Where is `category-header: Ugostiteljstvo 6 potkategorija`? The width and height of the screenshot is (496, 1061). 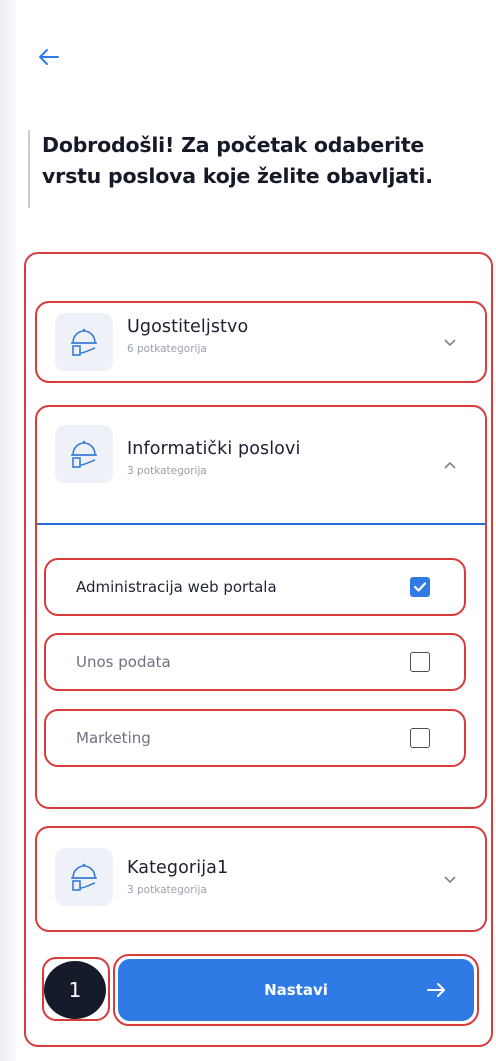
category-header: Ugostiteljstvo 6 potkategorija is located at coordinates (261, 342).